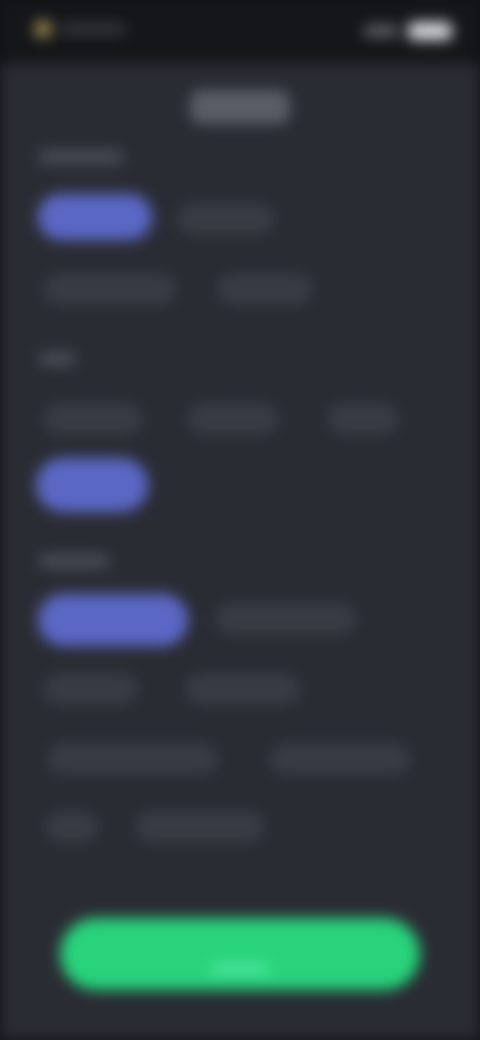 Image resolution: width=480 pixels, height=1040 pixels. Describe the element at coordinates (240, 32) in the screenshot. I see `status-bar` at that location.